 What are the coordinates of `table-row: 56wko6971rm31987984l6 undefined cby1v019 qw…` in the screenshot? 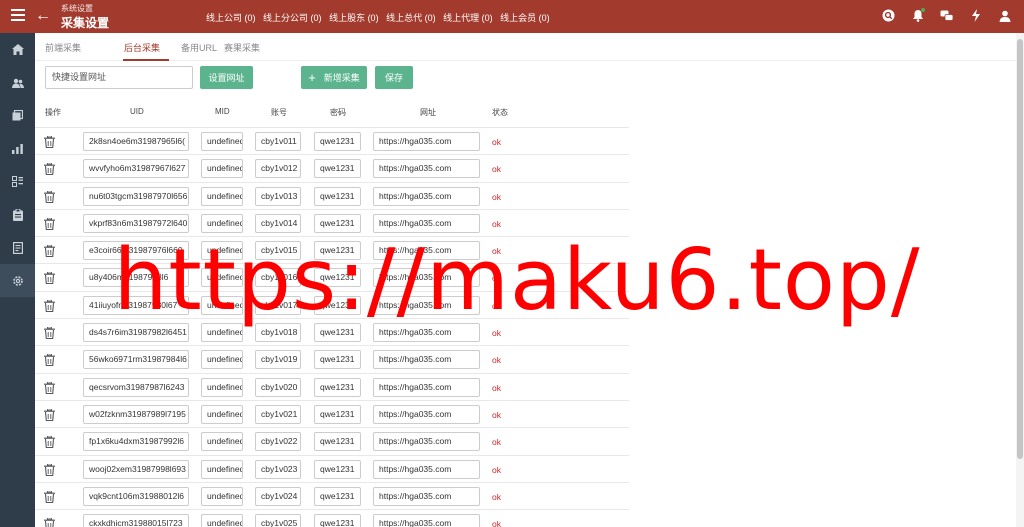 It's located at (332, 360).